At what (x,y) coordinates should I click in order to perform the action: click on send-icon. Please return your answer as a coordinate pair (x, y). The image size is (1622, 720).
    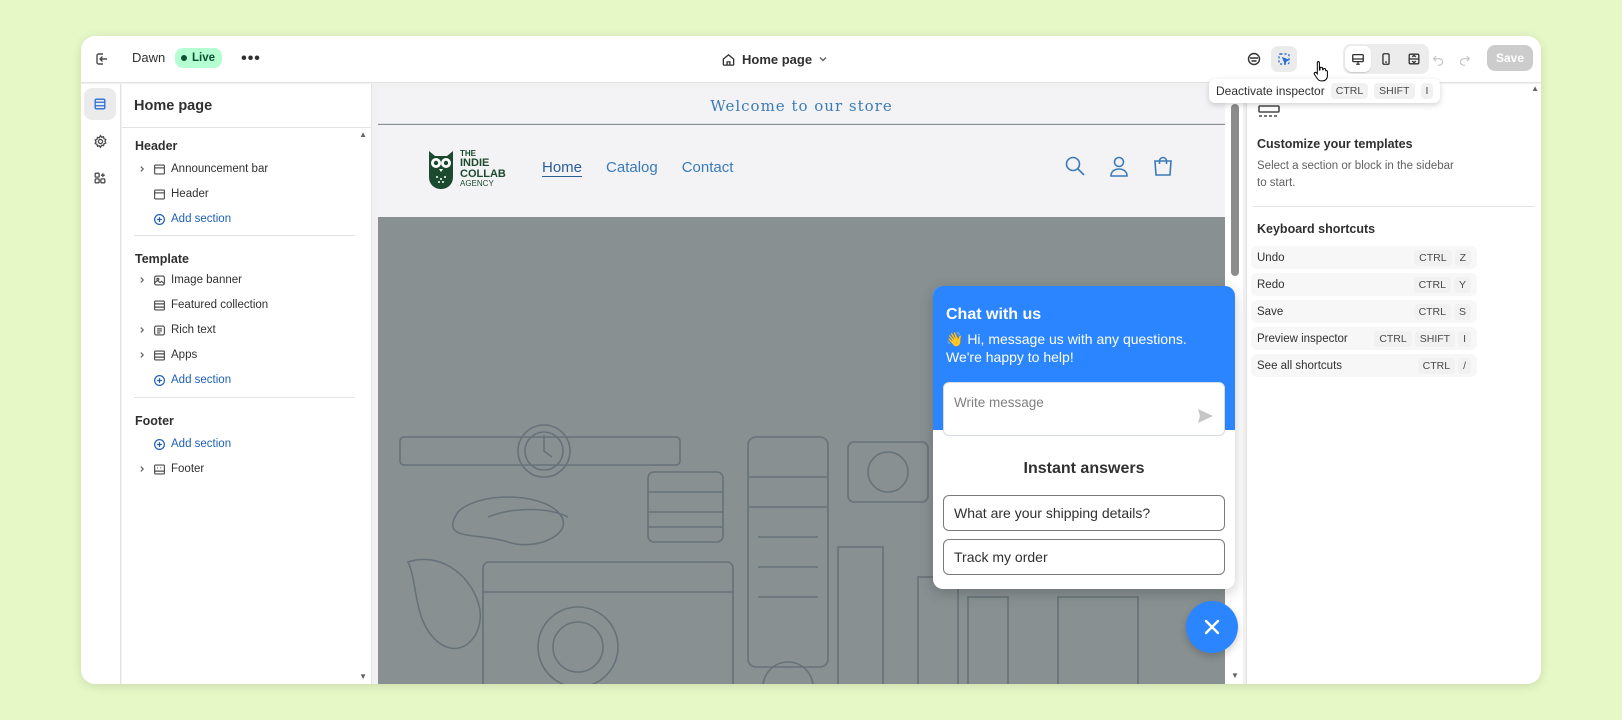
    Looking at the image, I should click on (1205, 416).